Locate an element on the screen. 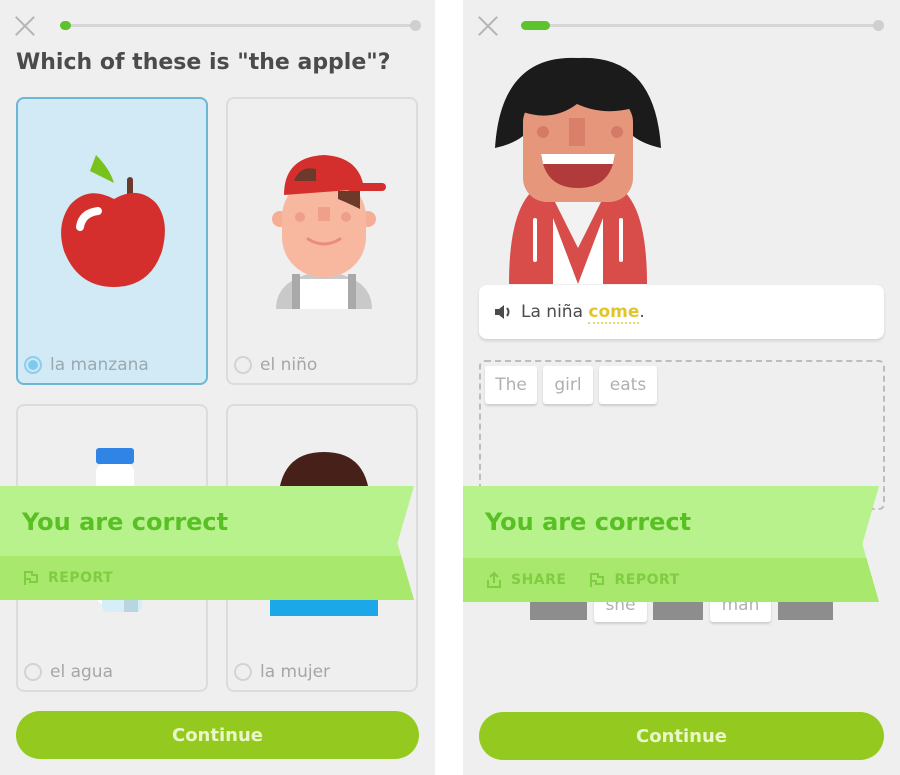 This screenshot has width=900, height=775. hint-word: come is located at coordinates (614, 313).